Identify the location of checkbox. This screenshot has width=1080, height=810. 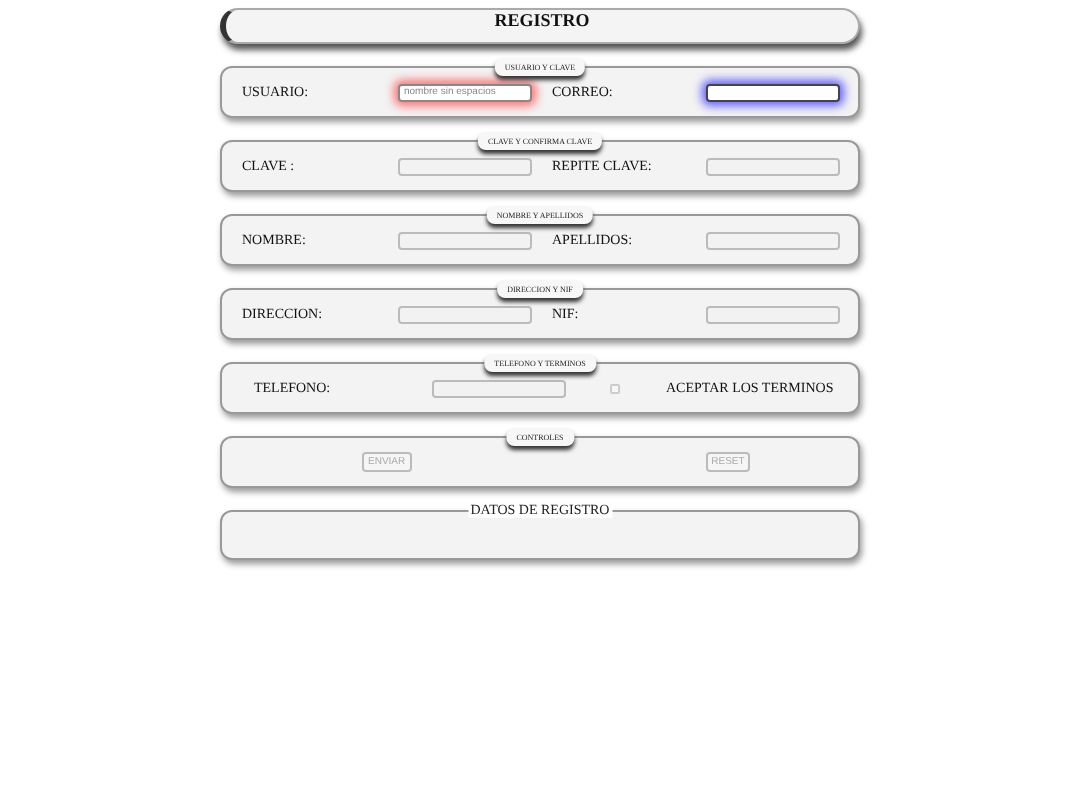
(615, 388).